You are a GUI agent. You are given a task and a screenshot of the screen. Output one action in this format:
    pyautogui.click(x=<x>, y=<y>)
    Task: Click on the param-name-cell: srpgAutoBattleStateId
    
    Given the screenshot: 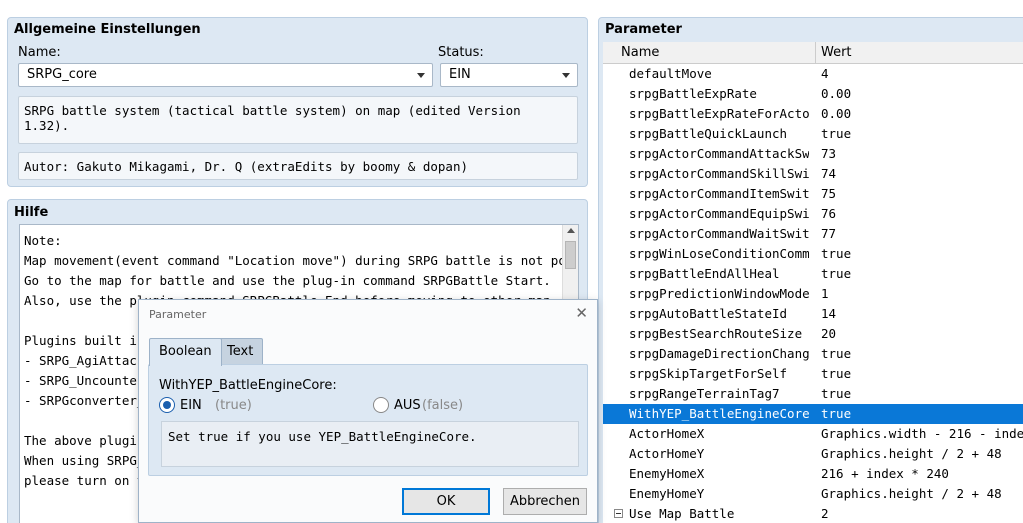 What is the action you would take?
    pyautogui.click(x=708, y=313)
    